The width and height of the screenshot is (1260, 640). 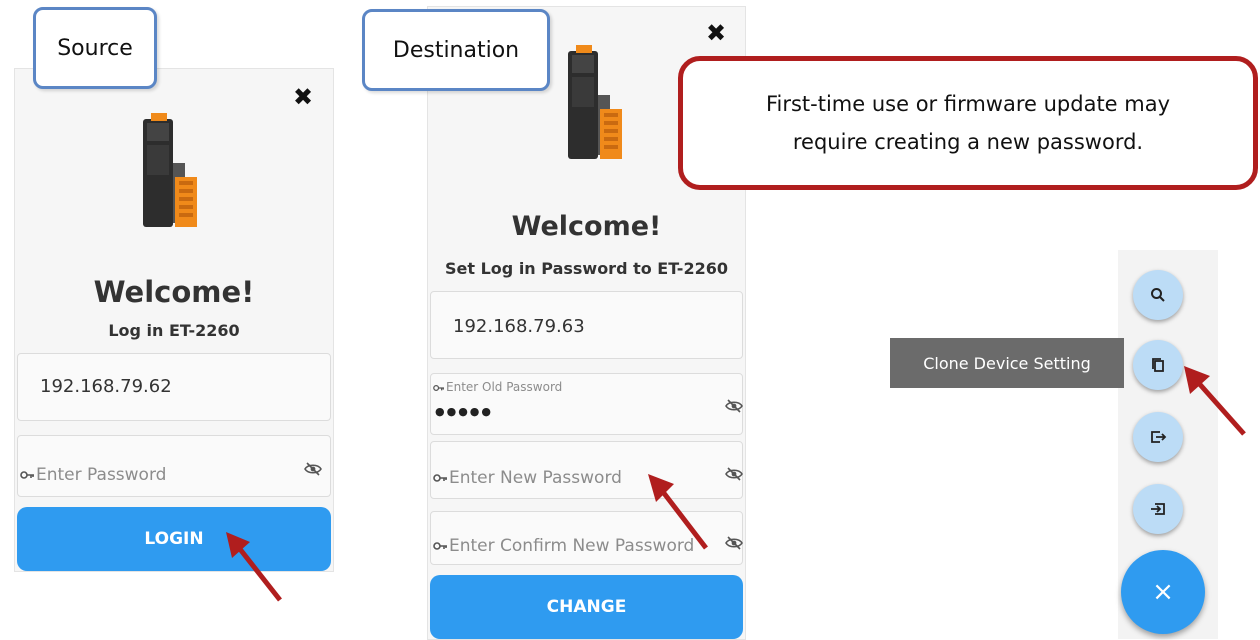 What do you see at coordinates (101, 475) in the screenshot?
I see `password-placeholder: Enter Password` at bounding box center [101, 475].